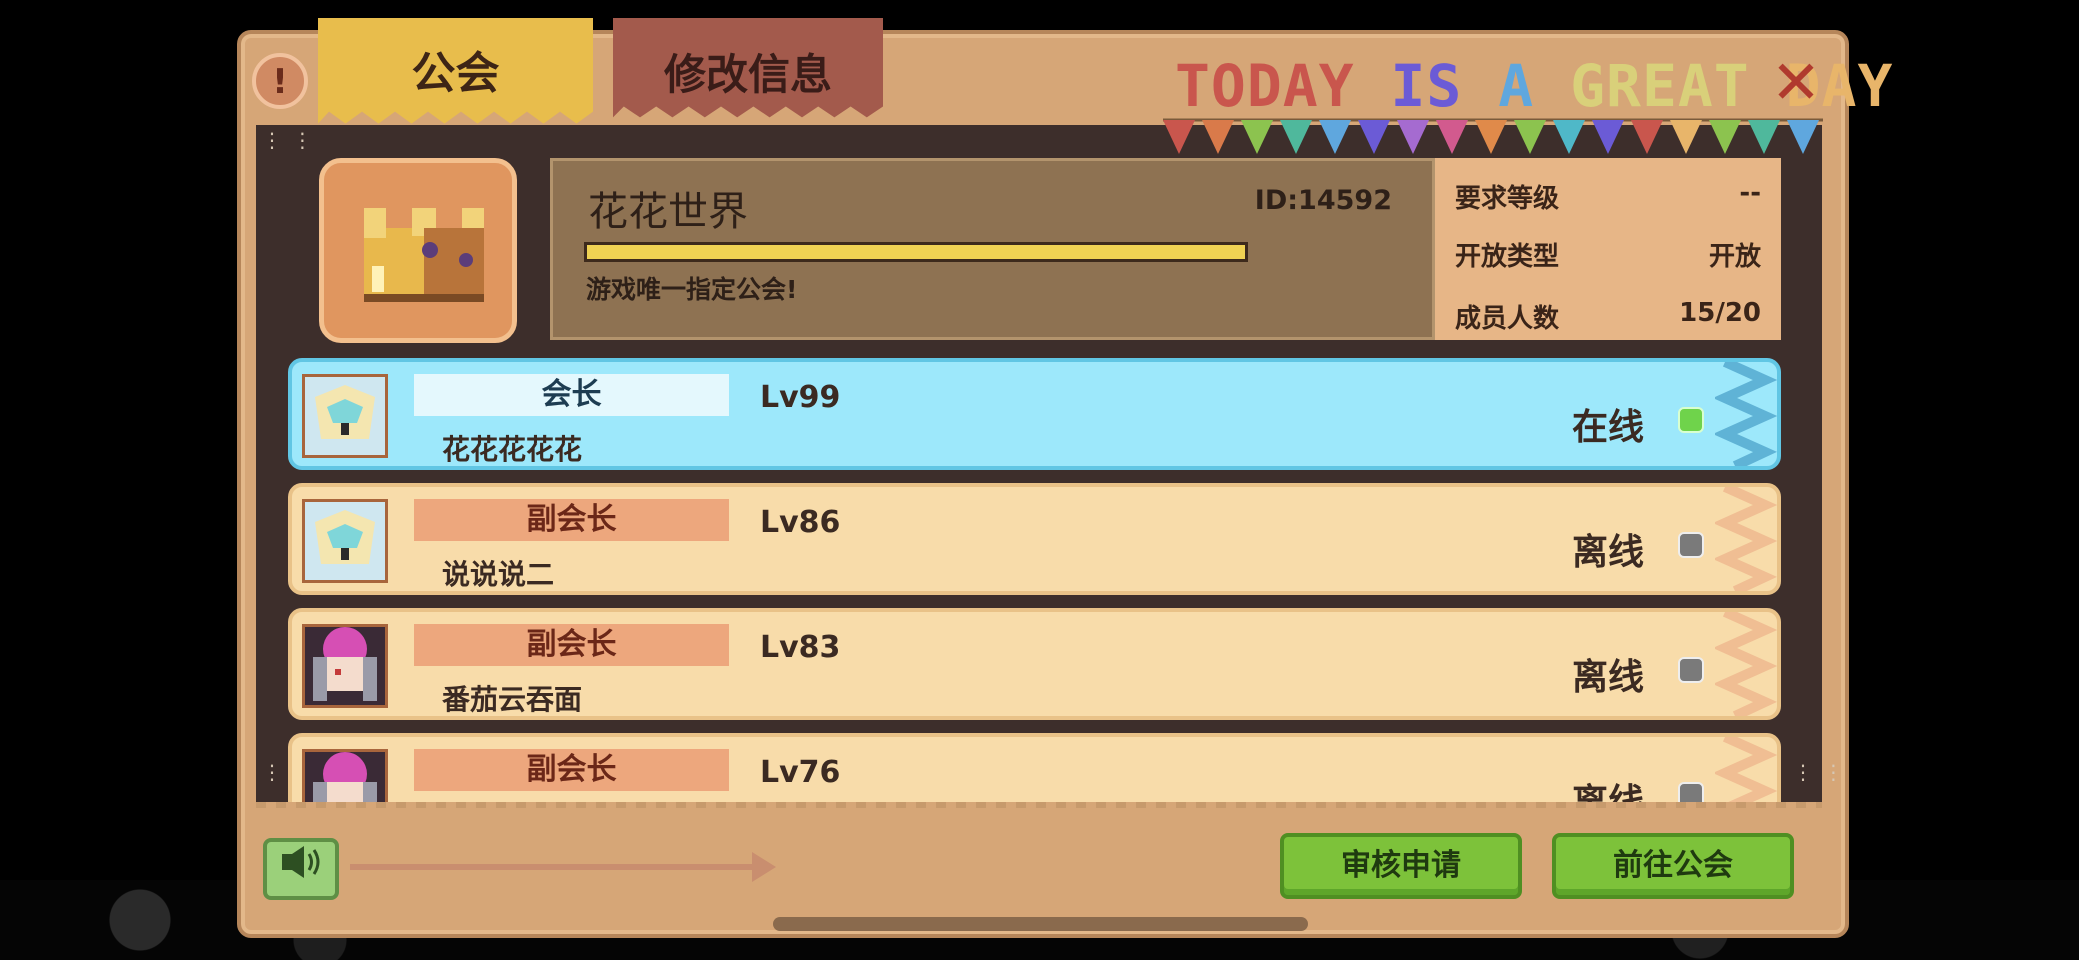 The width and height of the screenshot is (2079, 960). Describe the element at coordinates (1507, 199) in the screenshot. I see `stat-label: 要求等级` at that location.